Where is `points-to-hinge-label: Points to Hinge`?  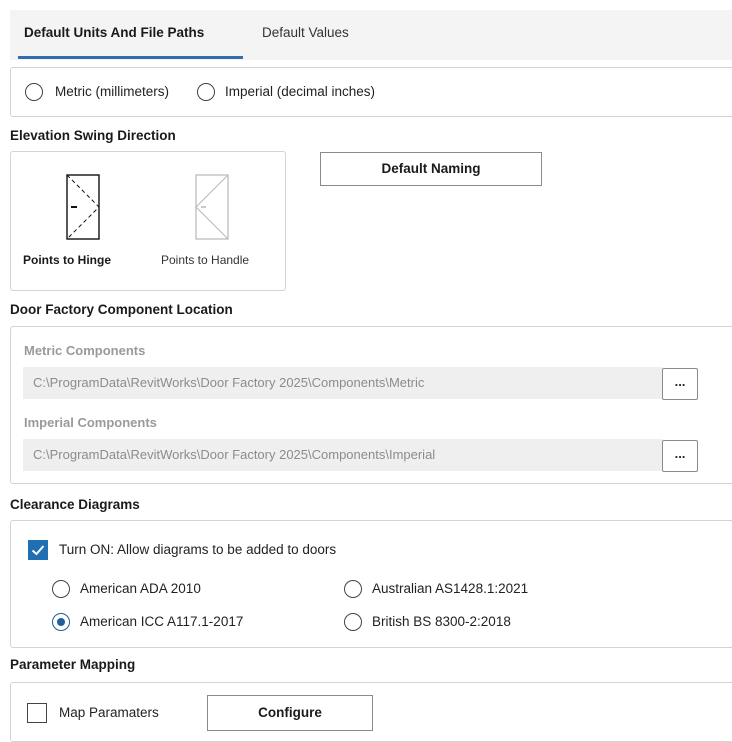
points-to-hinge-label: Points to Hinge is located at coordinates (67, 260).